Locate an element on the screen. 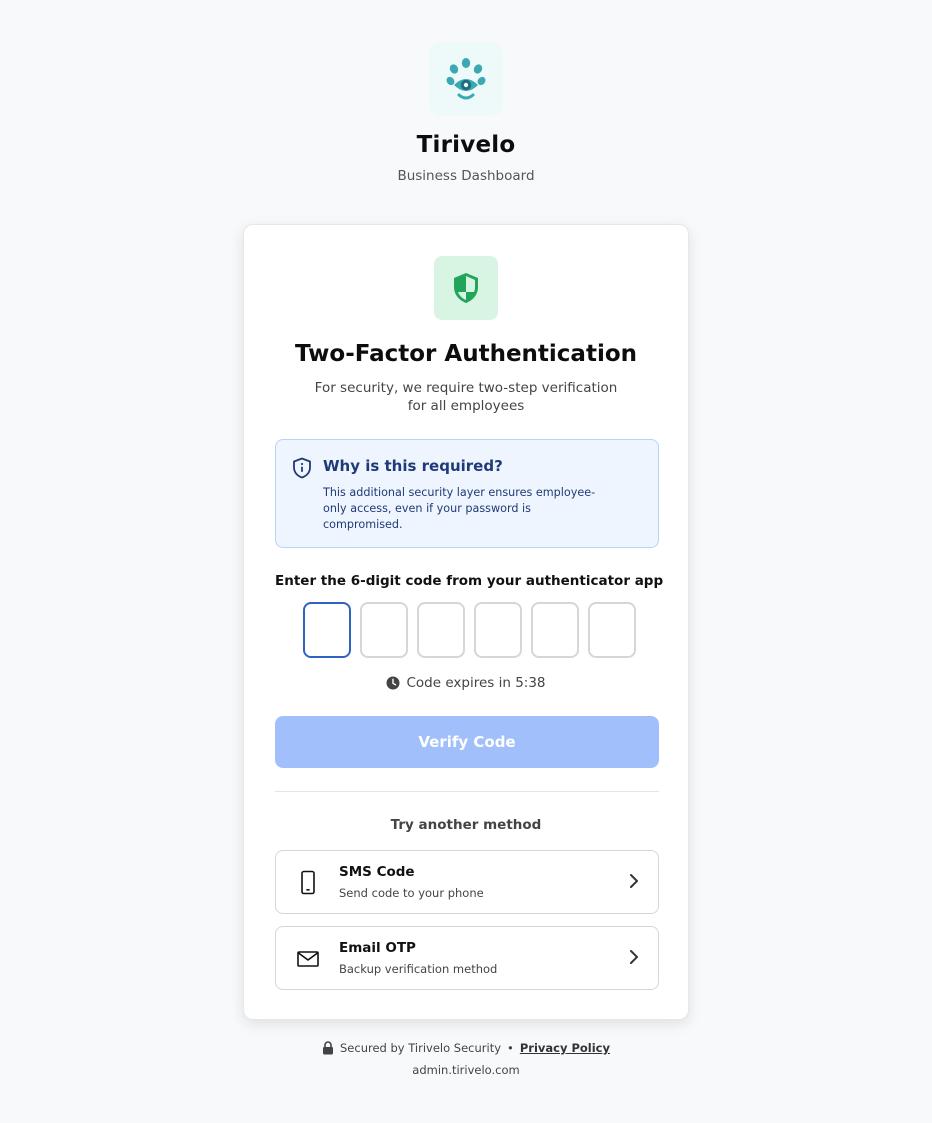 The height and width of the screenshot is (1123, 932). sms-code-option: SMS Code Send code to your phone is located at coordinates (467, 882).